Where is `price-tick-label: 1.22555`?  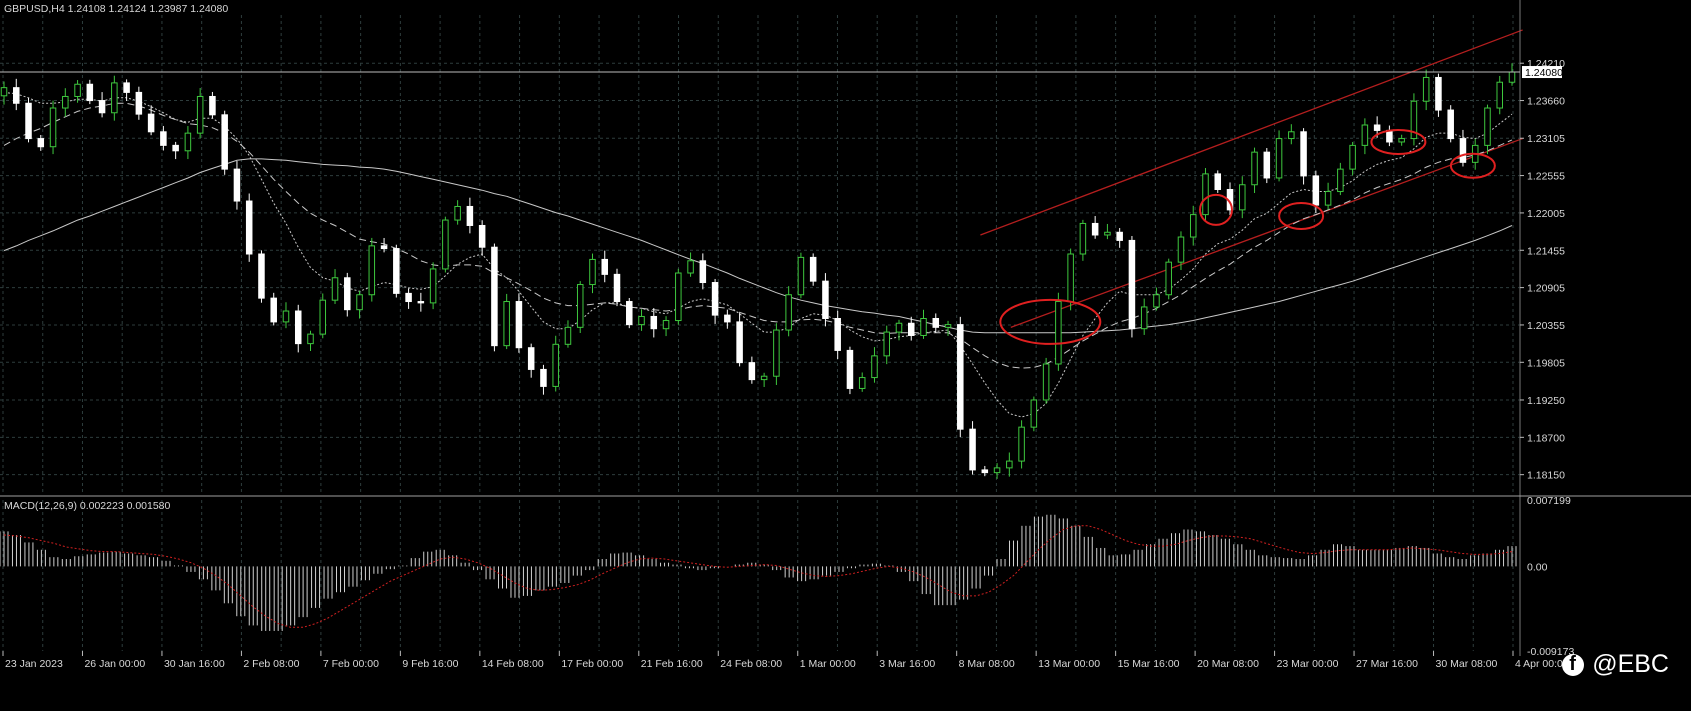 price-tick-label: 1.22555 is located at coordinates (1546, 177).